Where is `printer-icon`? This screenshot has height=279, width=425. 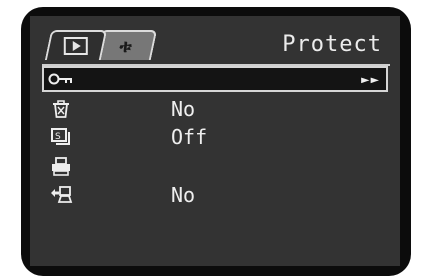 printer-icon is located at coordinates (61, 167).